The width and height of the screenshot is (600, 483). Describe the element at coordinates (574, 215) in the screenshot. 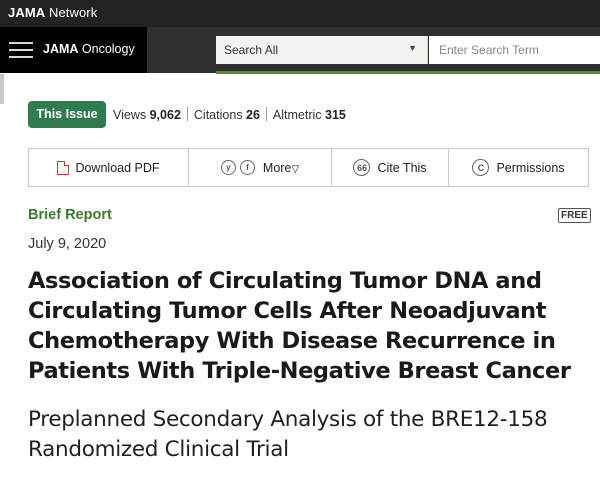

I see `free-access-badge: FREE` at that location.